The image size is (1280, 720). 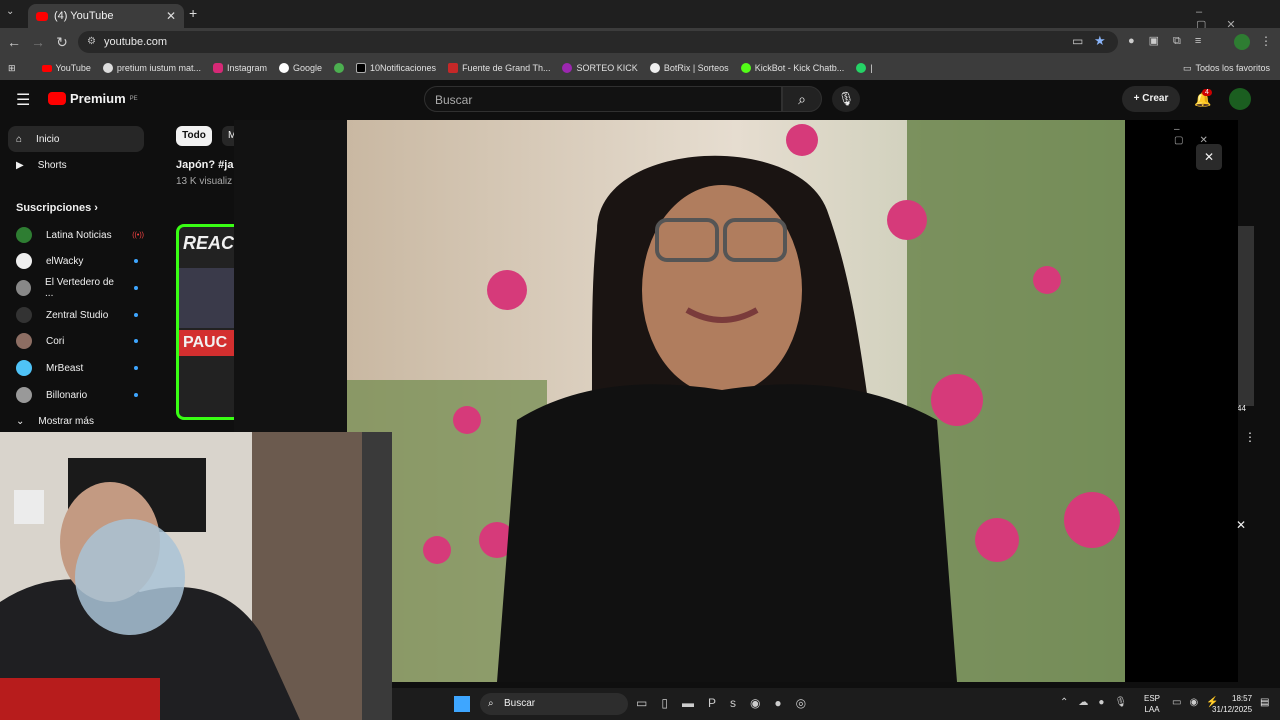 What do you see at coordinates (23, 100) in the screenshot?
I see `hamburger-menu-icon: ☰` at bounding box center [23, 100].